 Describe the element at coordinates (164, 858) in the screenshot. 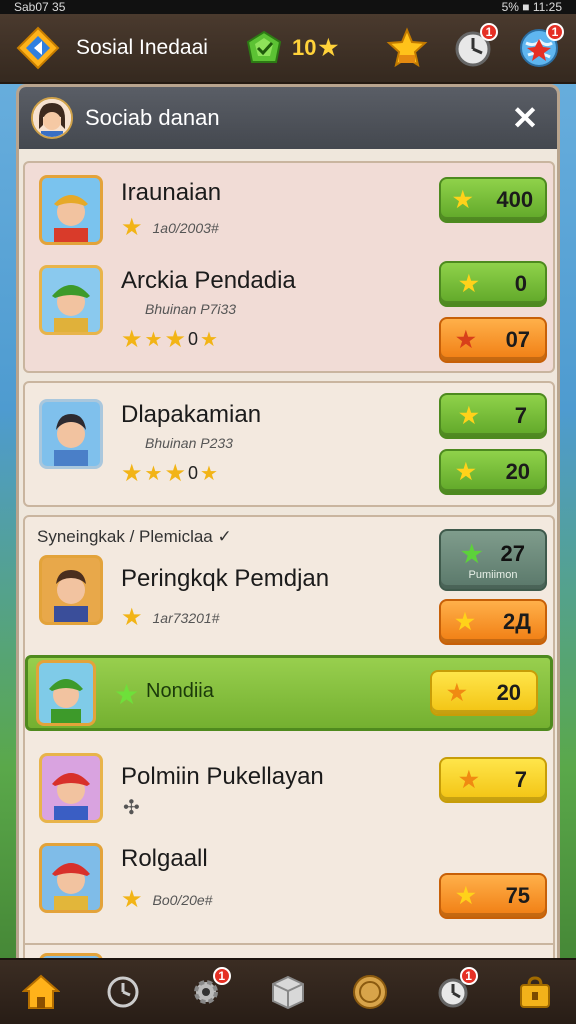

I see `player-name: Rolgaall` at that location.